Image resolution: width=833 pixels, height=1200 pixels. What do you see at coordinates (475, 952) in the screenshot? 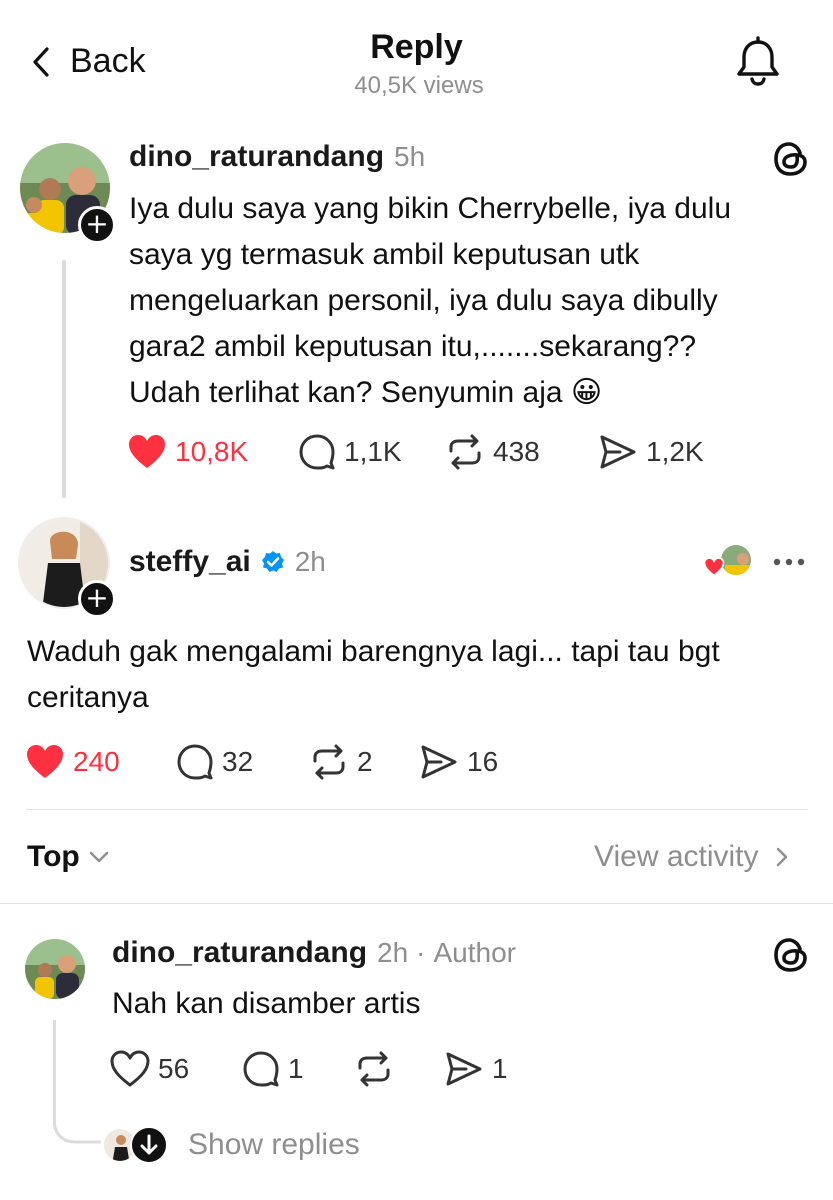
I see `author-badge: Author` at bounding box center [475, 952].